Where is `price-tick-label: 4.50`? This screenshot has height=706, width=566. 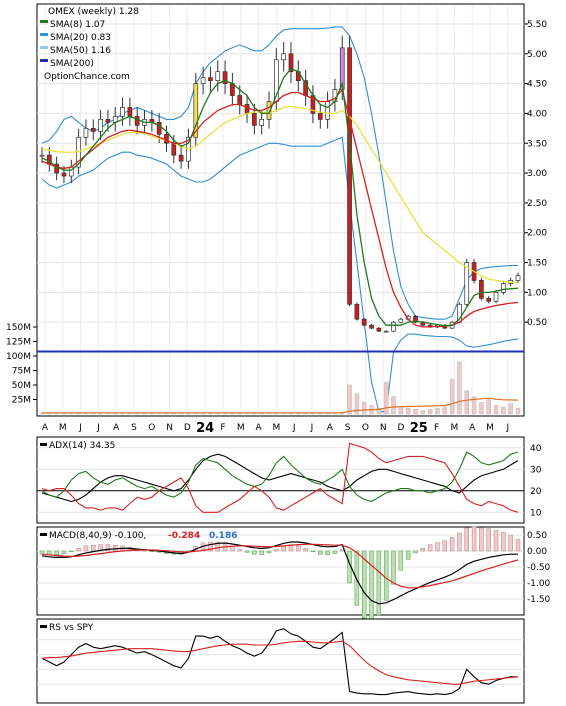 price-tick-label: 4.50 is located at coordinates (537, 85).